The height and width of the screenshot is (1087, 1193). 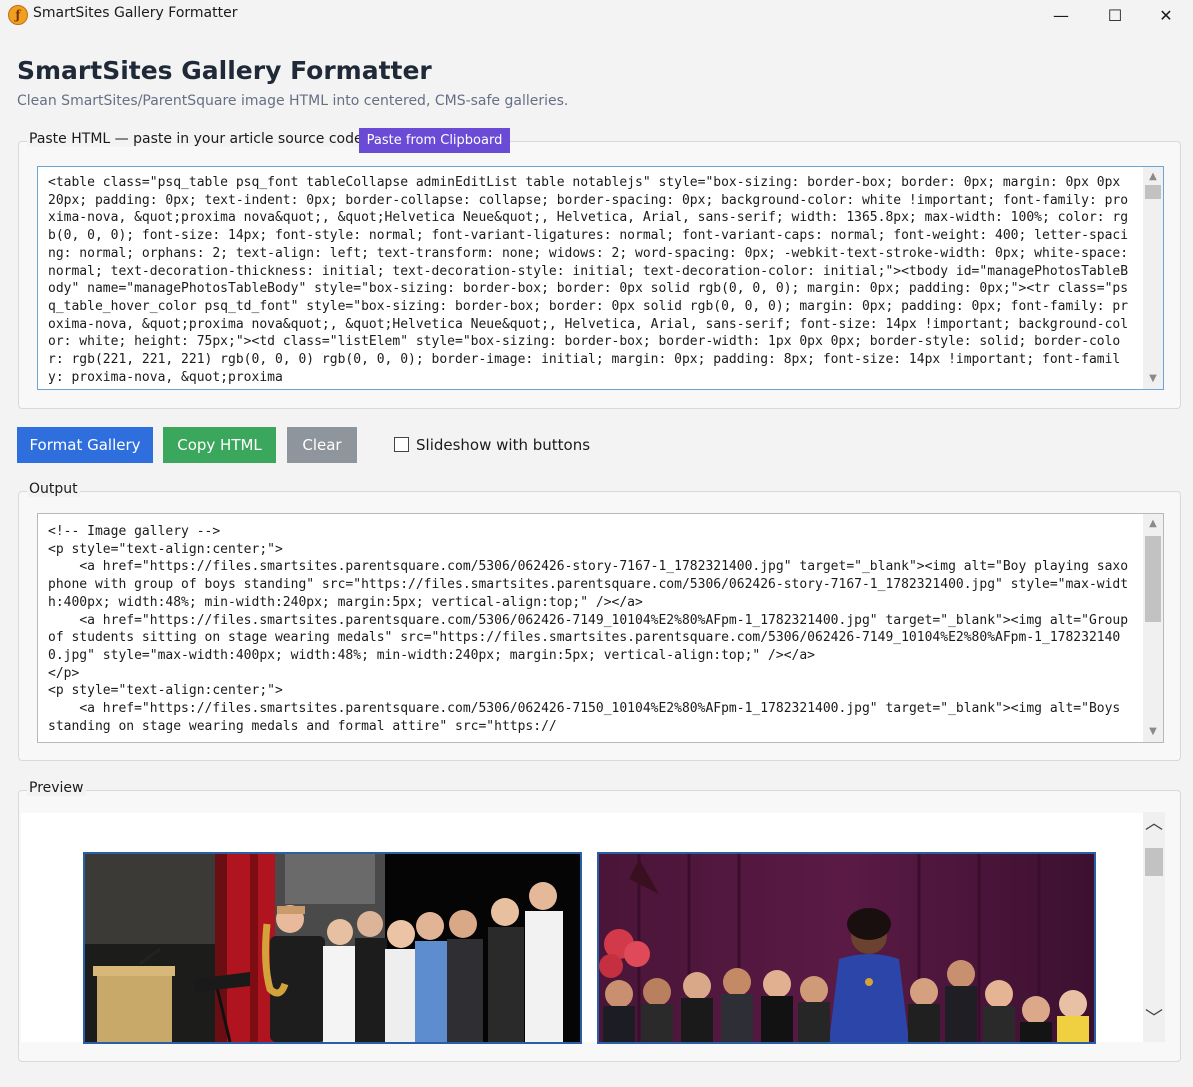 What do you see at coordinates (503, 445) in the screenshot?
I see `slideshow-label: Slideshow with buttons` at bounding box center [503, 445].